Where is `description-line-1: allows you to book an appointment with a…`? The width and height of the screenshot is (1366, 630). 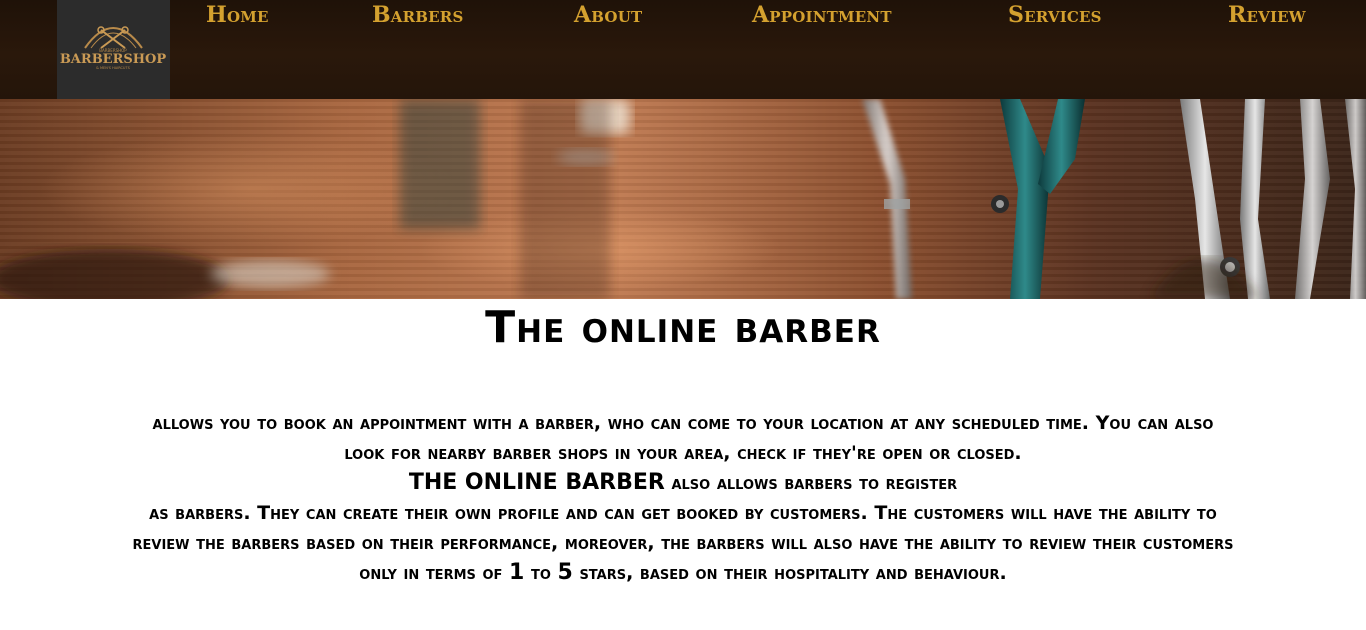
description-line-1: allows you to book an appointment with a… is located at coordinates (683, 423).